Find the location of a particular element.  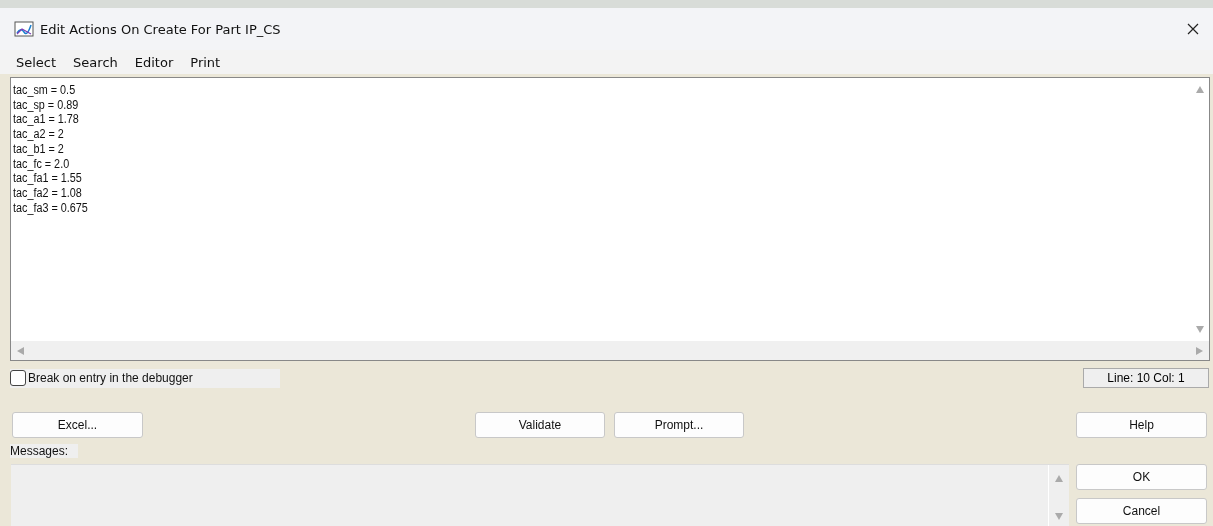

menu-item: Print is located at coordinates (205, 62).